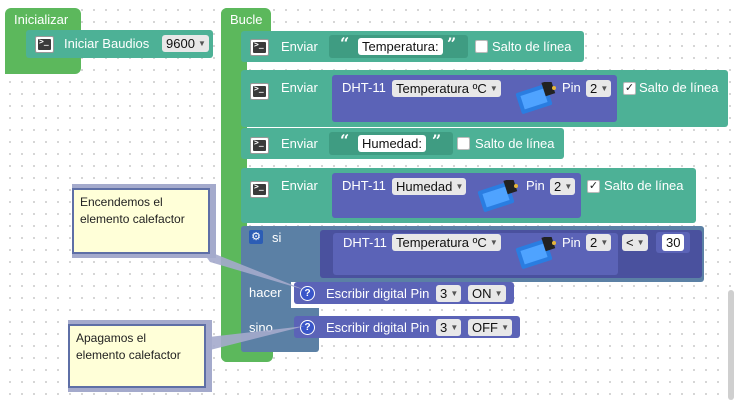  What do you see at coordinates (107, 43) in the screenshot?
I see `iniciar-label: Iniciar Baudios` at bounding box center [107, 43].